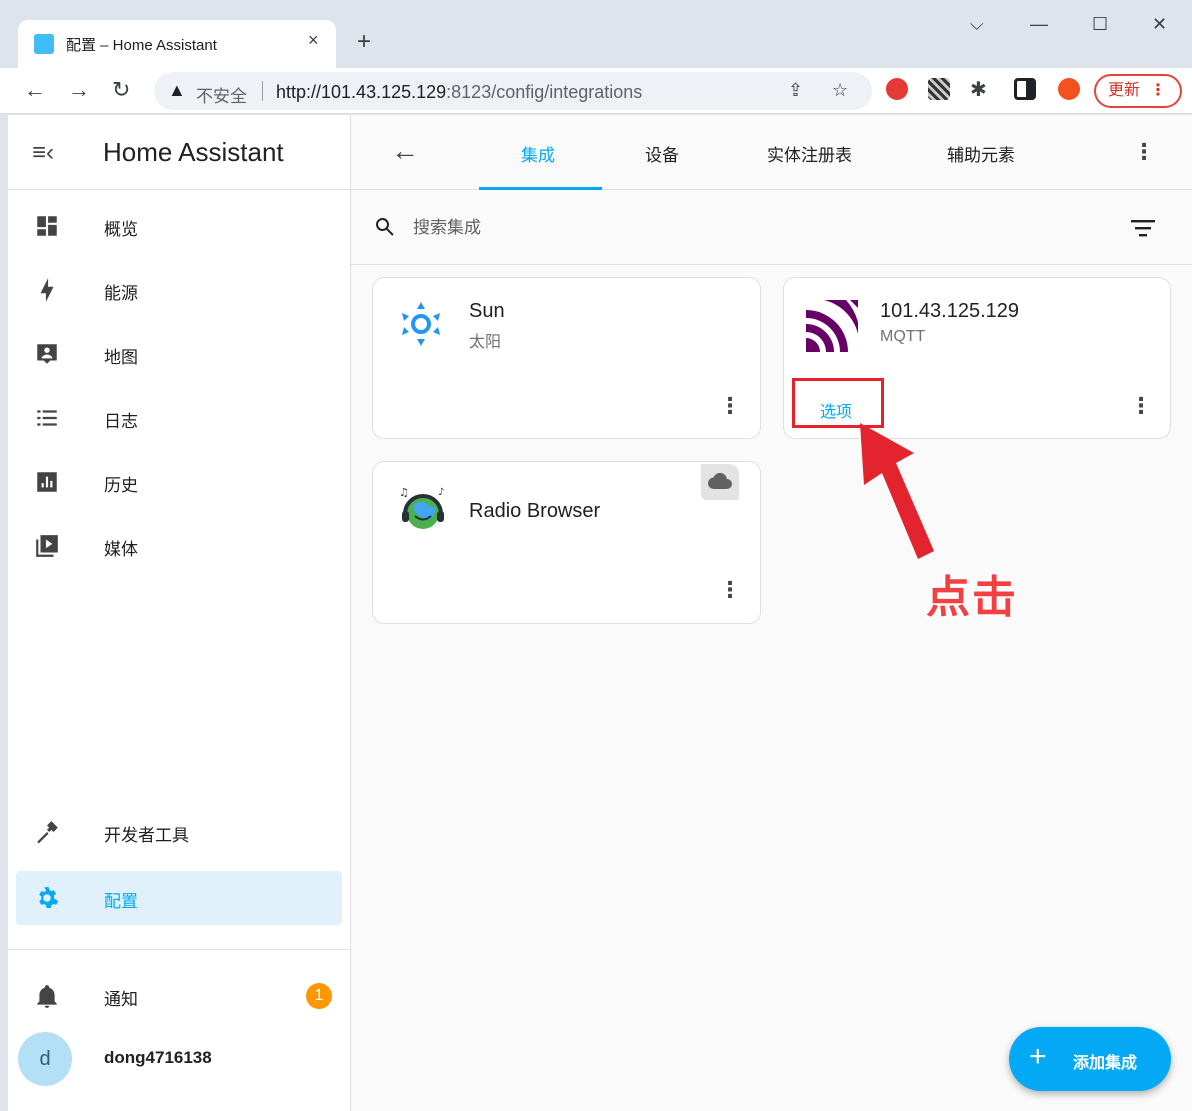 The image size is (1192, 1111). What do you see at coordinates (897, 89) in the screenshot?
I see `adblock-plus-icon` at bounding box center [897, 89].